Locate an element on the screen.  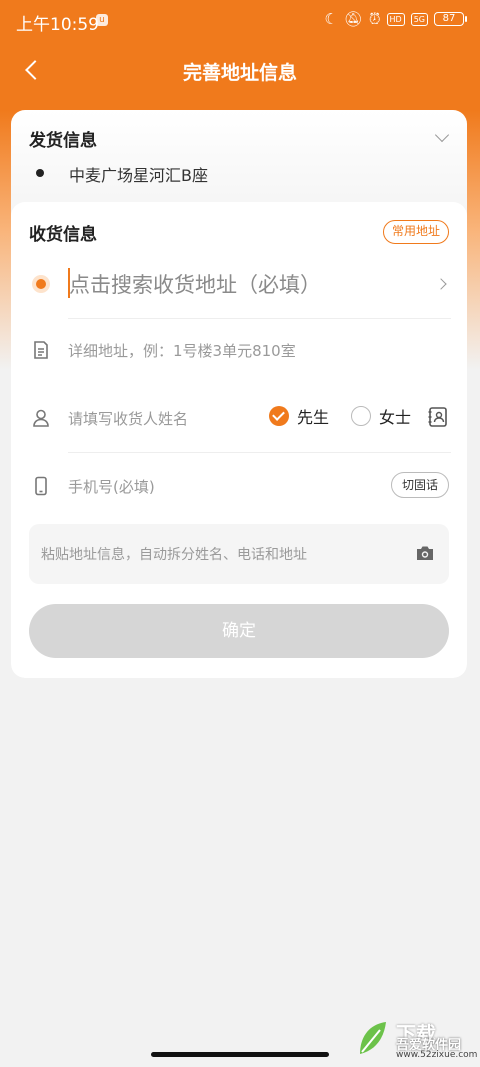
recipient-name-field: 请填写收货人姓名 is located at coordinates (128, 418).